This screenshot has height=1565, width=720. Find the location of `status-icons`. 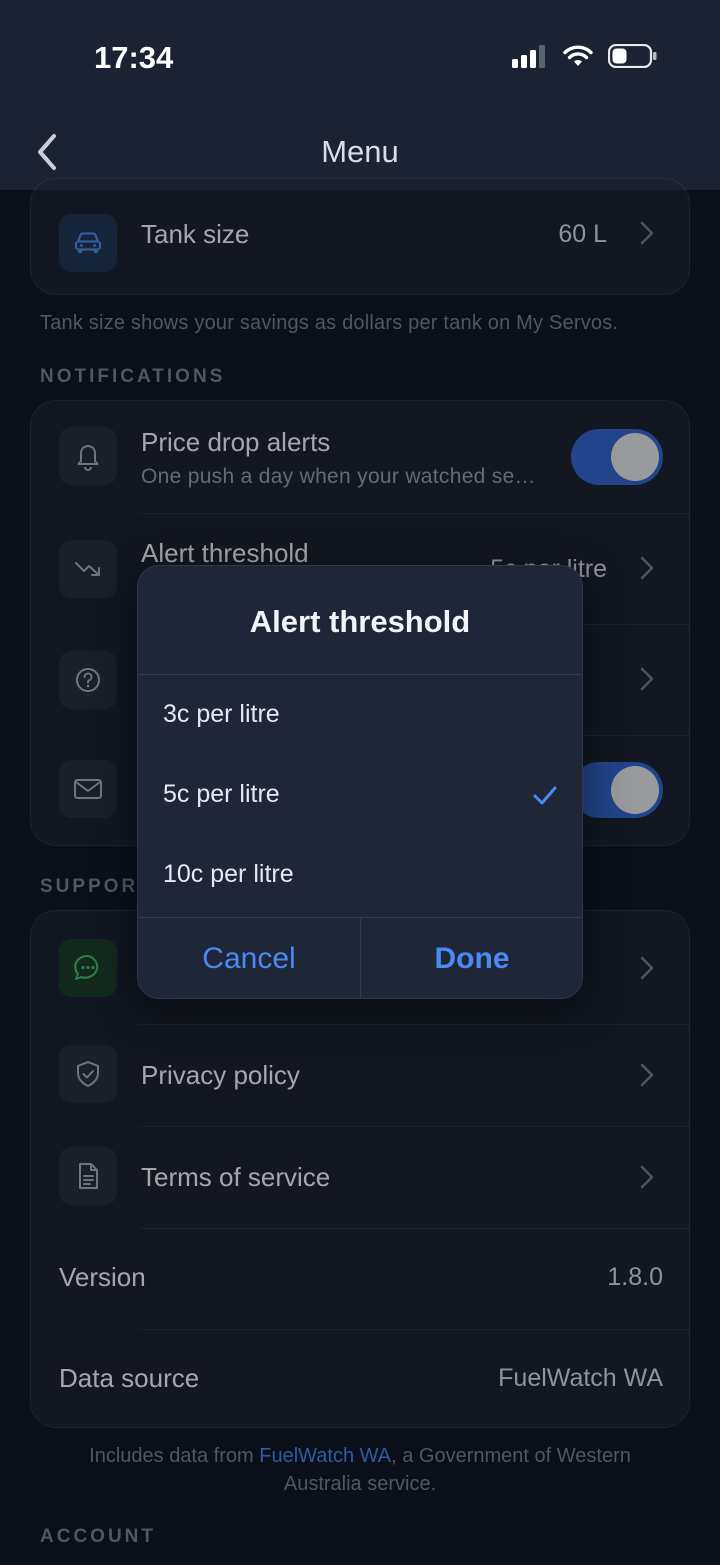

status-icons is located at coordinates (585, 56).